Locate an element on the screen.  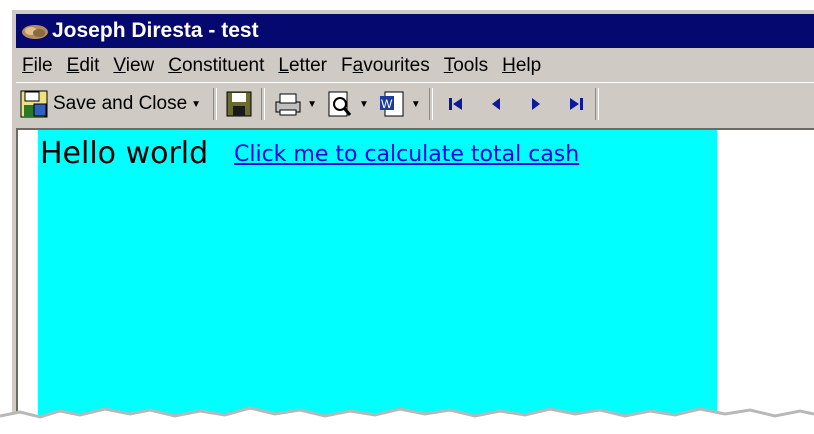
menu-view-rest: iew is located at coordinates (140, 65).